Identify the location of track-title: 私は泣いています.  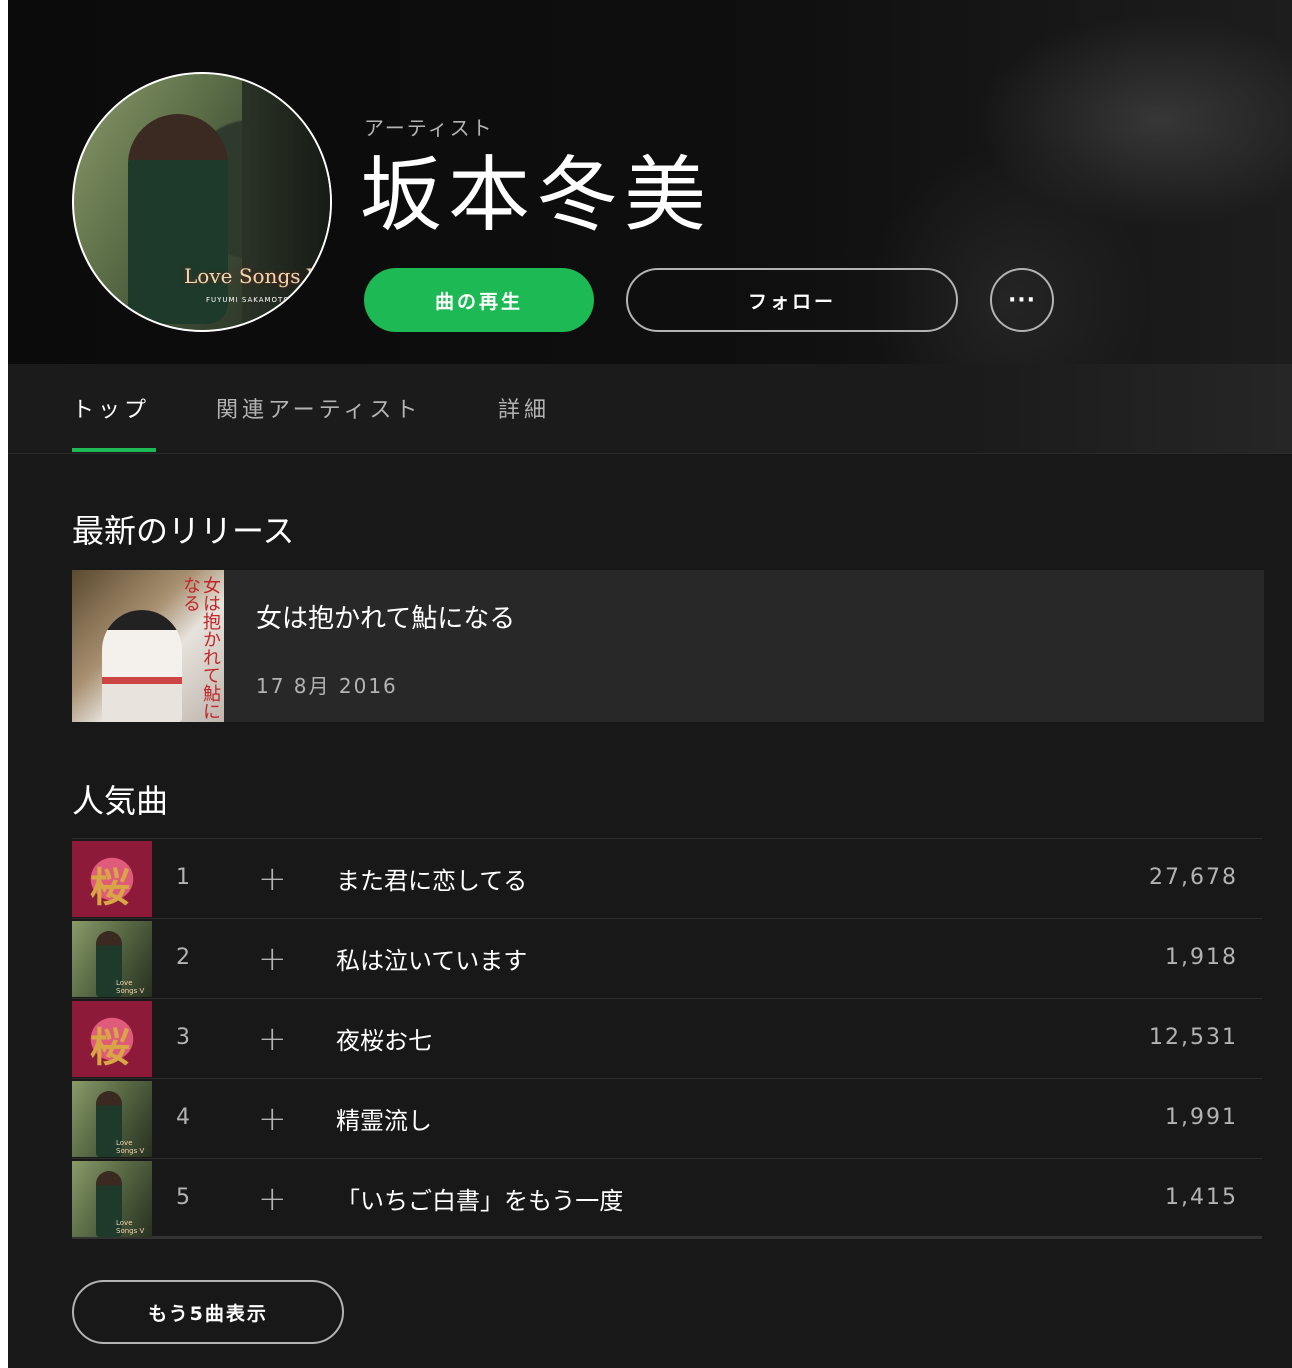
(432, 961).